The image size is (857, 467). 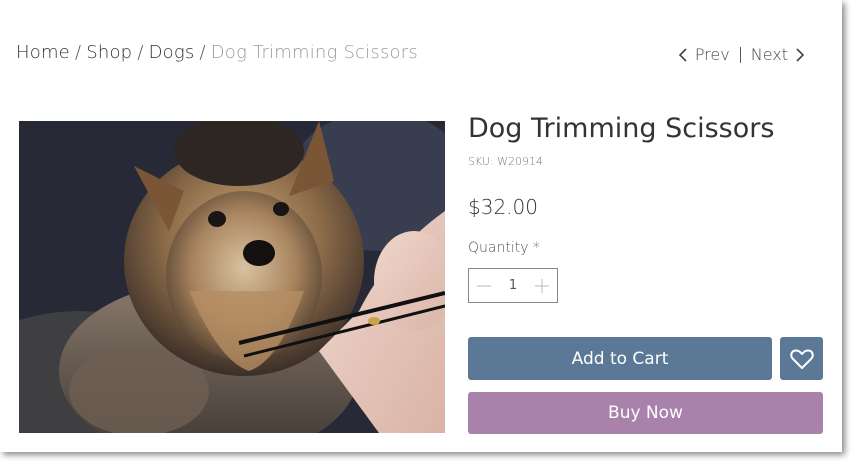 I want to click on plus-icon, so click(x=542, y=285).